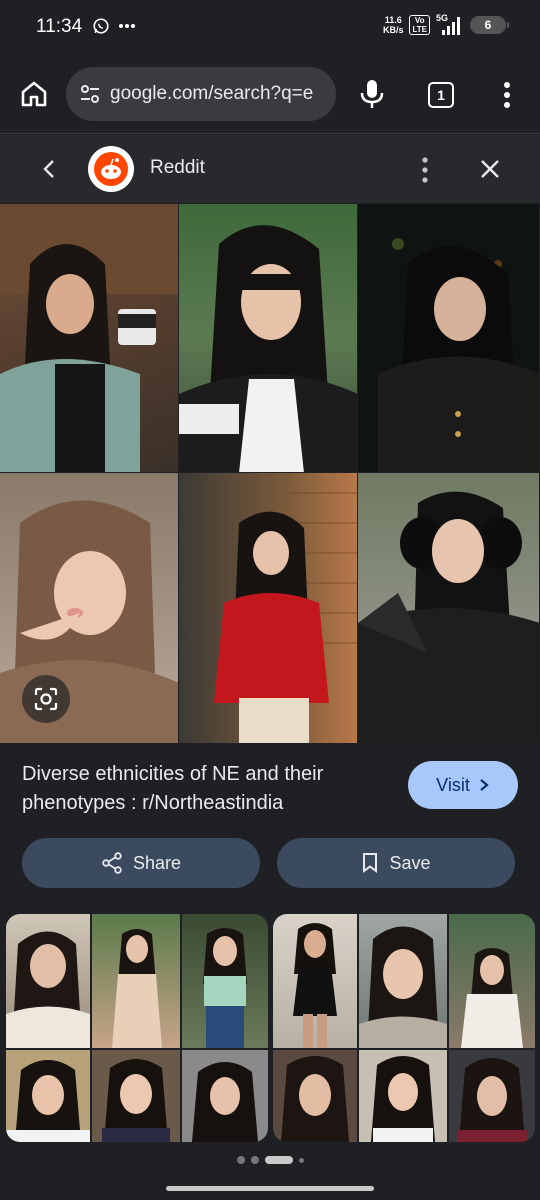 The width and height of the screenshot is (540, 1200). What do you see at coordinates (270, 28) in the screenshot?
I see `status-bar: 11:34 11.6 KB/s Vo LTE 5G 6` at bounding box center [270, 28].